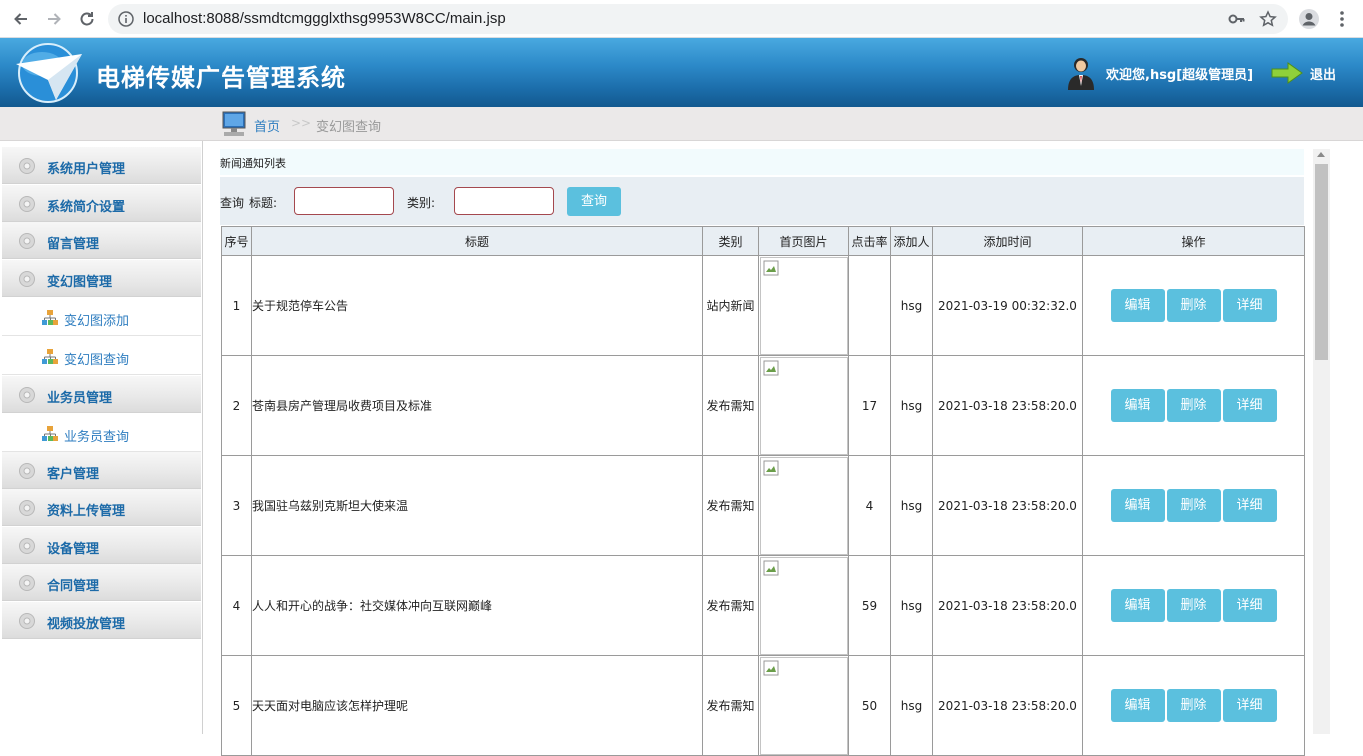 Image resolution: width=1363 pixels, height=756 pixels. Describe the element at coordinates (1323, 73) in the screenshot. I see `logout-link: 退出` at that location.